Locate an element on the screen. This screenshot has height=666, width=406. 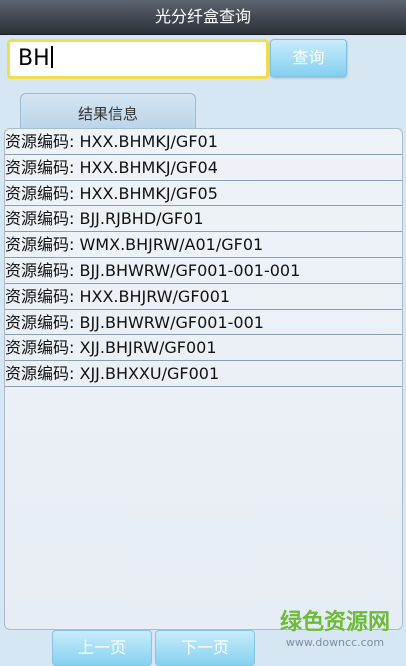
search-input: BH is located at coordinates (138, 59).